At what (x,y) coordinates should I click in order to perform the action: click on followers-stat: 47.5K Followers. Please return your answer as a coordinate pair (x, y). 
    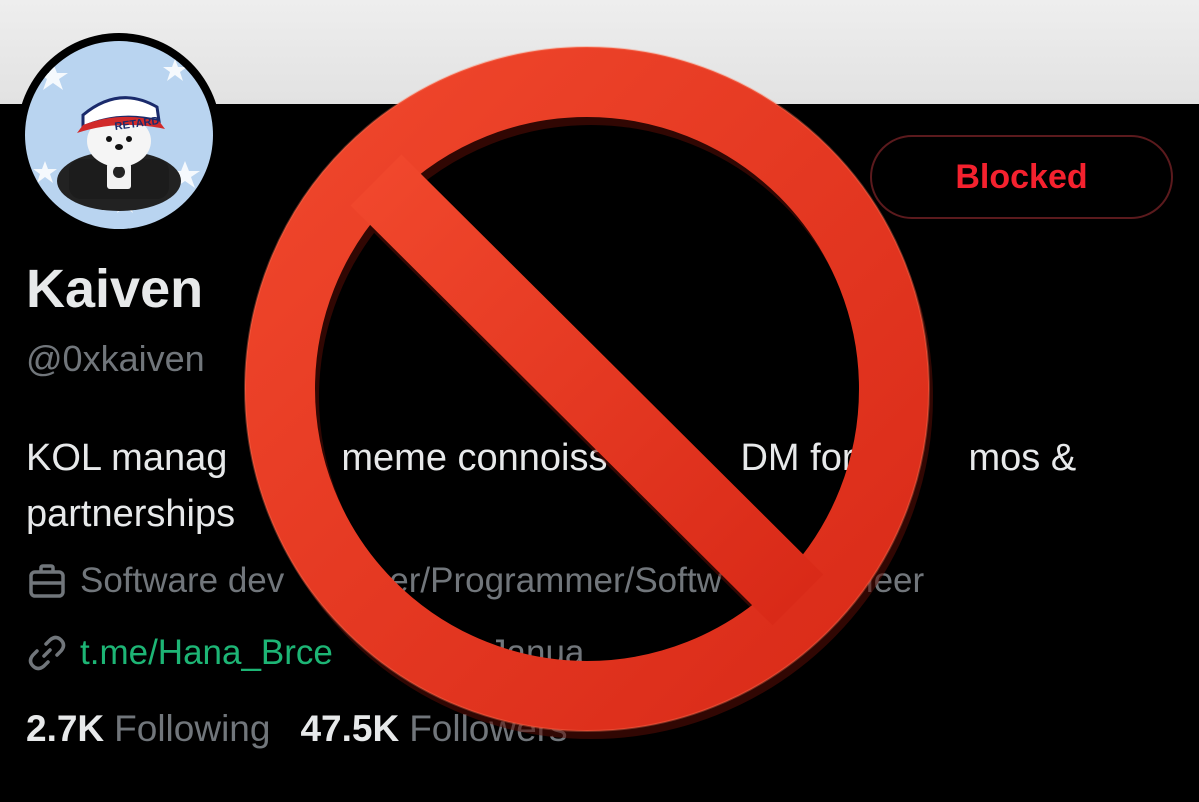
    Looking at the image, I should click on (433, 729).